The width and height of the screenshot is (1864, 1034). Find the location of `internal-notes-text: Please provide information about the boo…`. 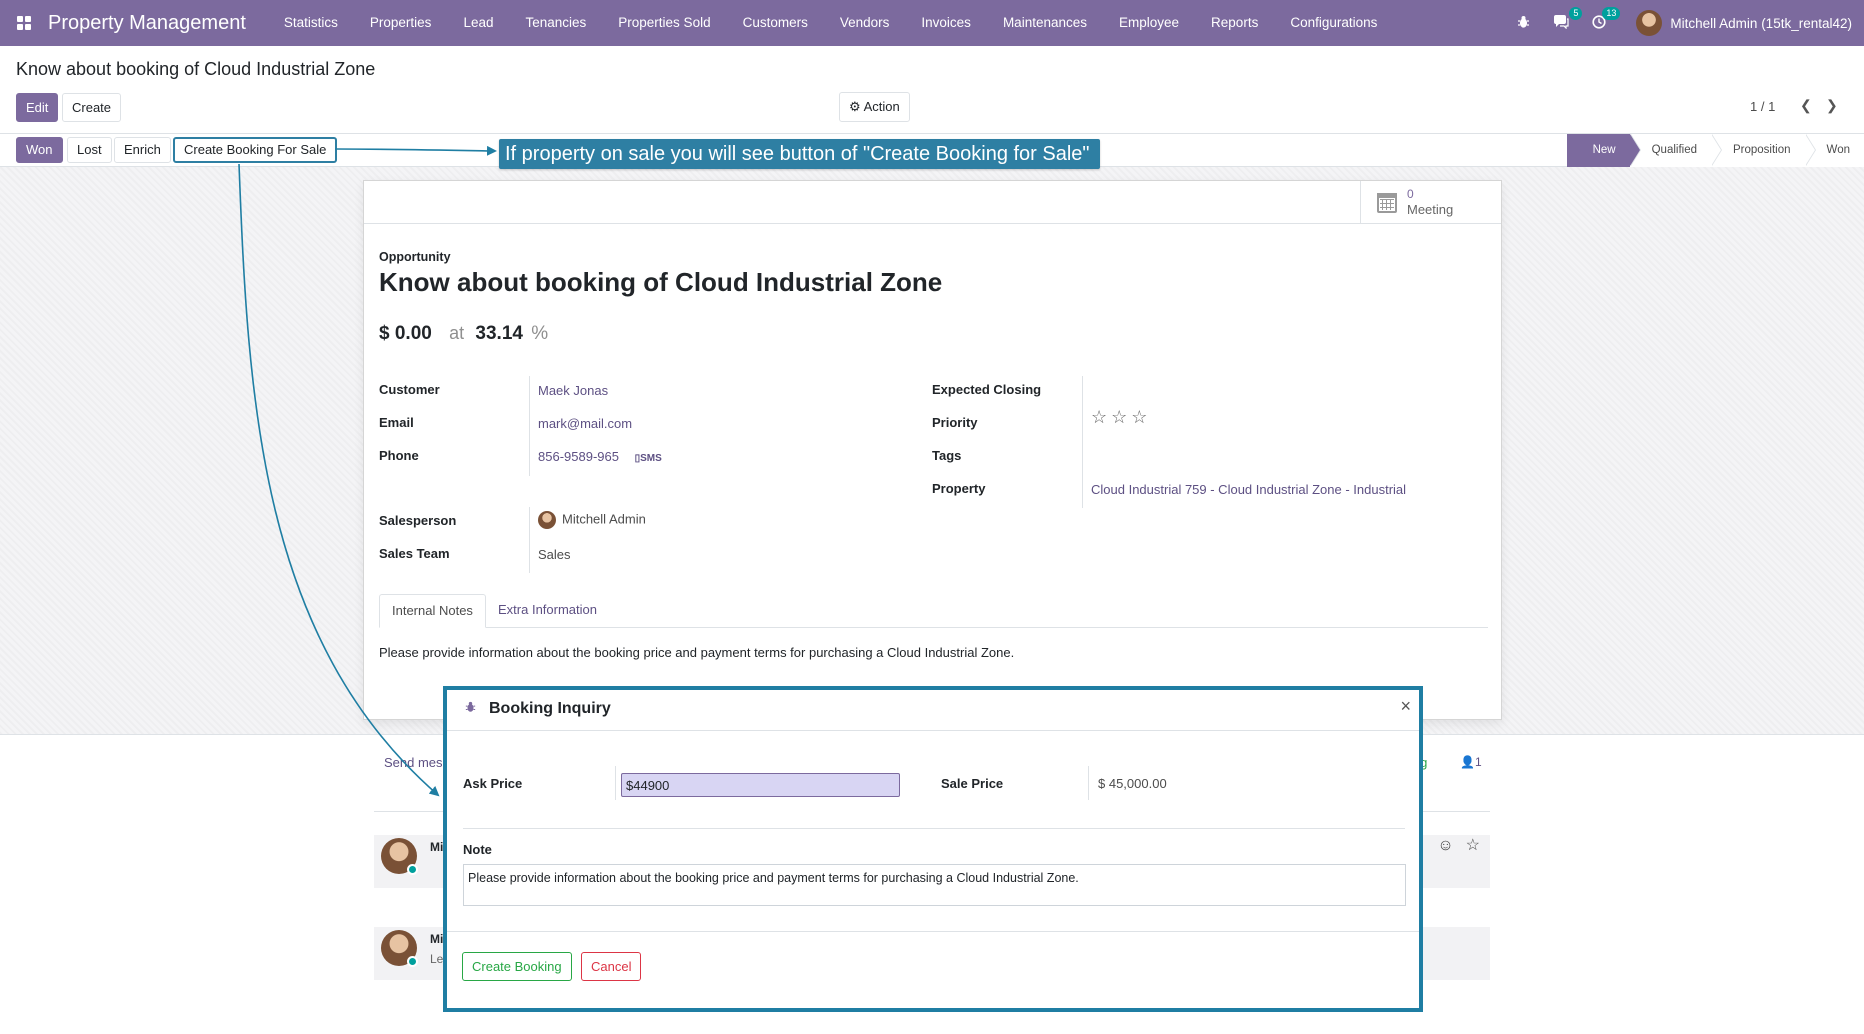

internal-notes-text: Please provide information about the boo… is located at coordinates (696, 652).